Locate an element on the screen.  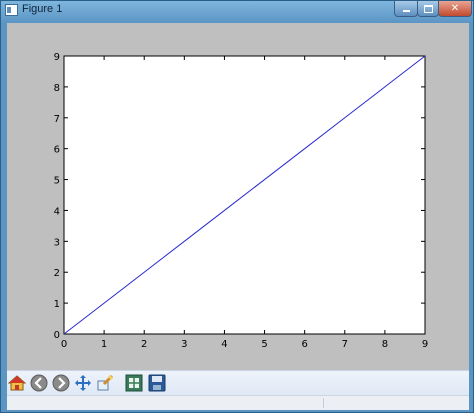
maximize-button is located at coordinates (428, 9).